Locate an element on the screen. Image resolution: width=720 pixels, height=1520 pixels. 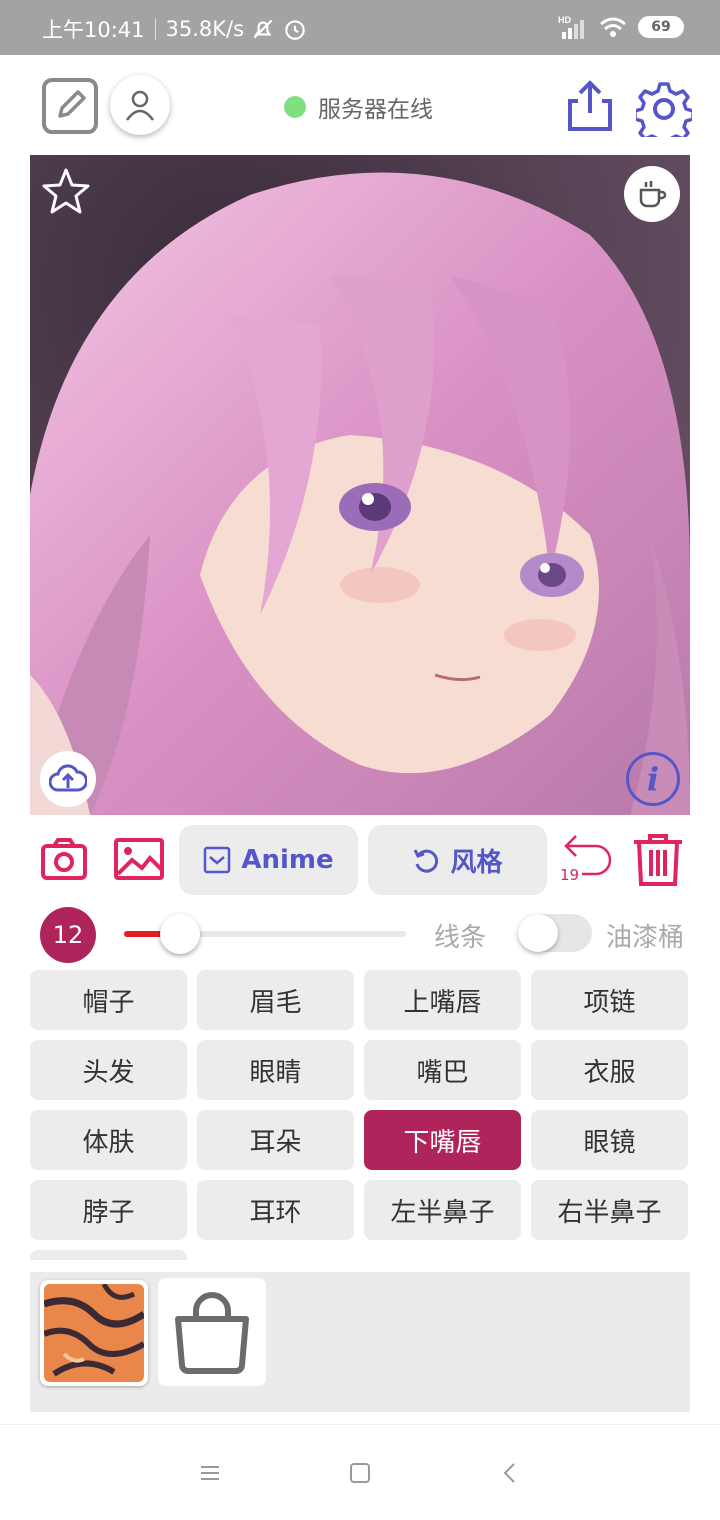
segment-label-chip: 耳环 is located at coordinates (275, 1210).